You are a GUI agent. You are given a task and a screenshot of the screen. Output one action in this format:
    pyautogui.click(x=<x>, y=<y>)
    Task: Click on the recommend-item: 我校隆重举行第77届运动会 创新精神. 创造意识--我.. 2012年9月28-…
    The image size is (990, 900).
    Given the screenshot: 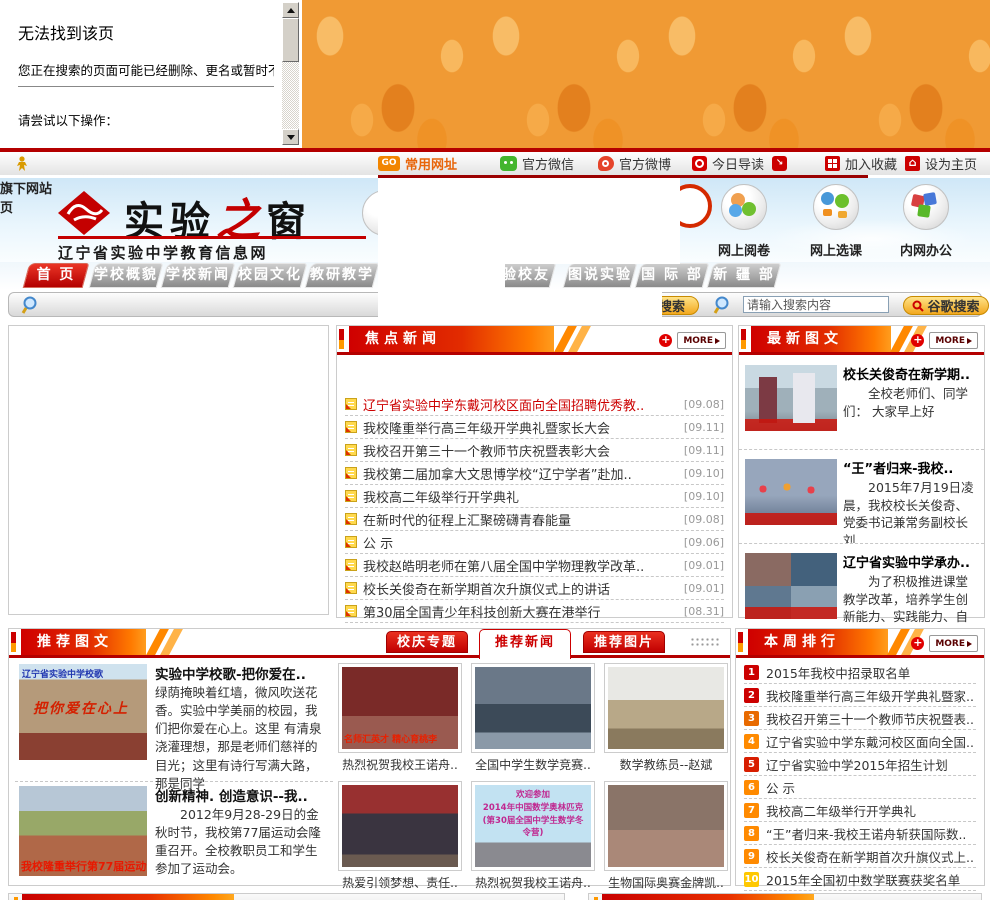 What is the action you would take?
    pyautogui.click(x=174, y=833)
    